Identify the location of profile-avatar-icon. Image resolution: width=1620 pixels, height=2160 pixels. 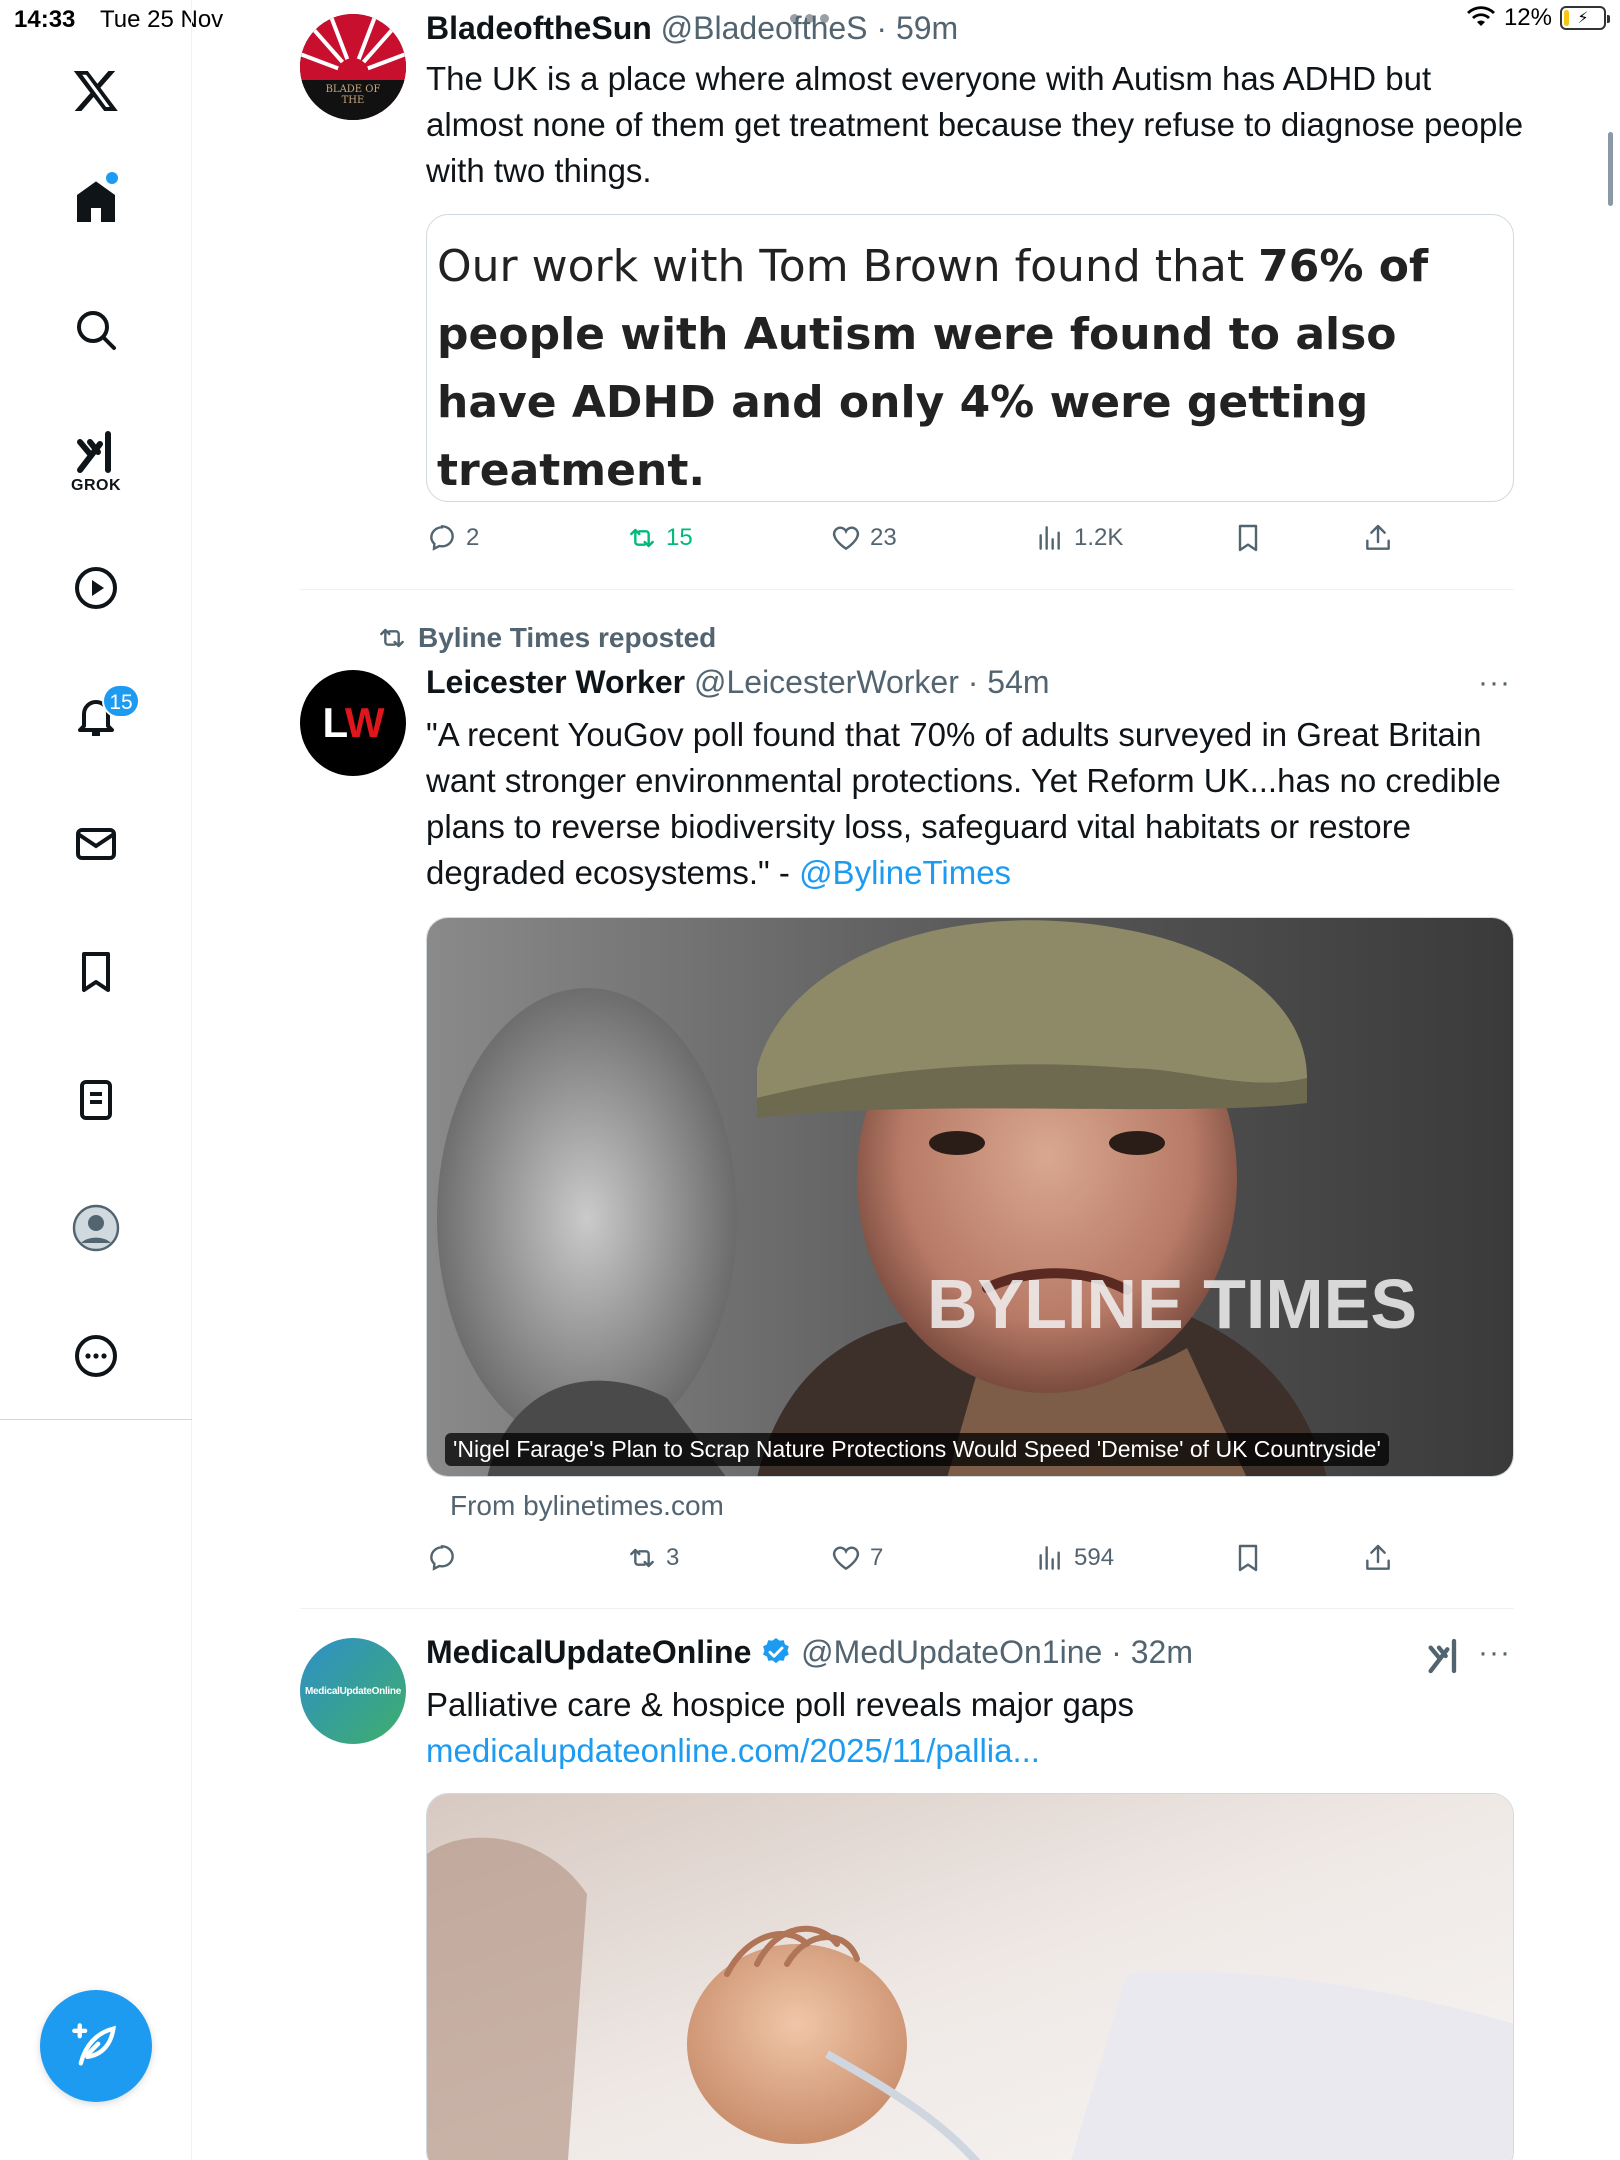
(96, 1228).